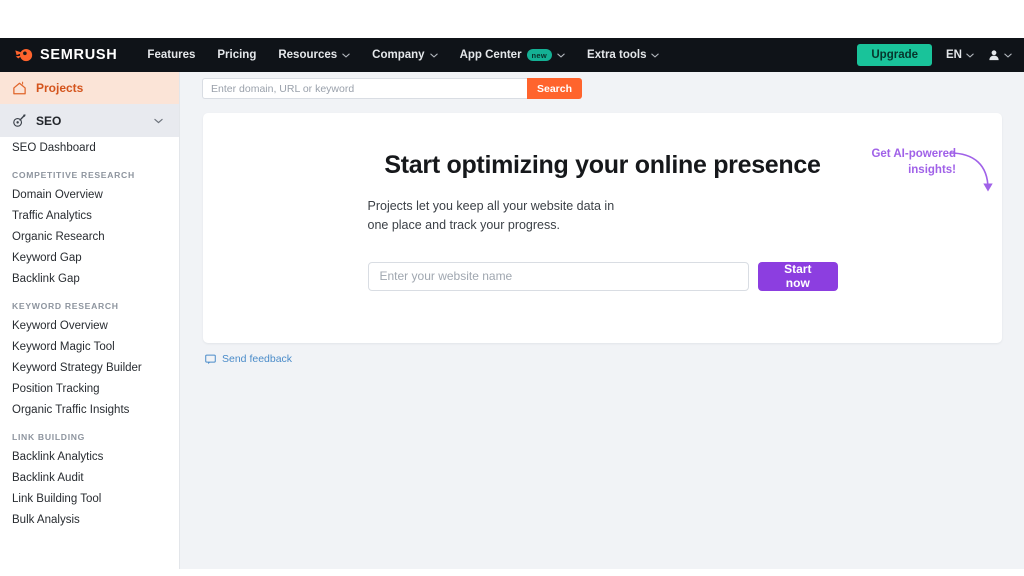  What do you see at coordinates (308, 55) in the screenshot?
I see `nav-item-label: Resources` at bounding box center [308, 55].